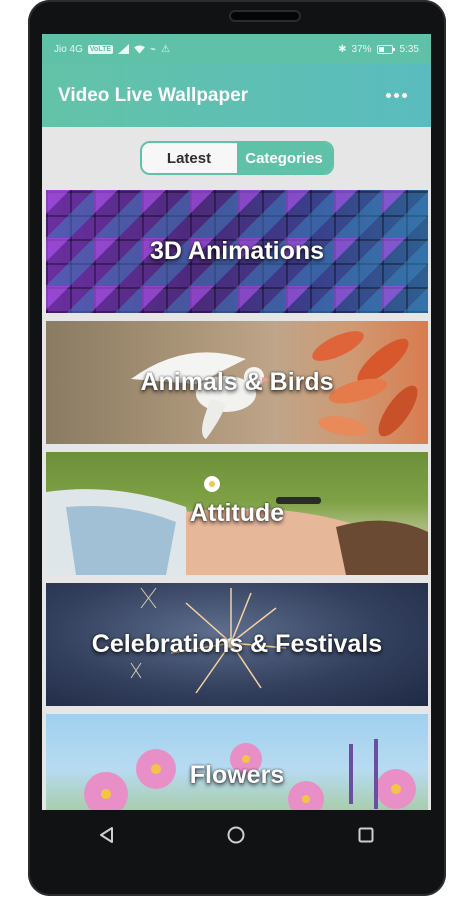 Image resolution: width=471 pixels, height=900 pixels. What do you see at coordinates (189, 158) in the screenshot?
I see `tab-latest: Latest` at bounding box center [189, 158].